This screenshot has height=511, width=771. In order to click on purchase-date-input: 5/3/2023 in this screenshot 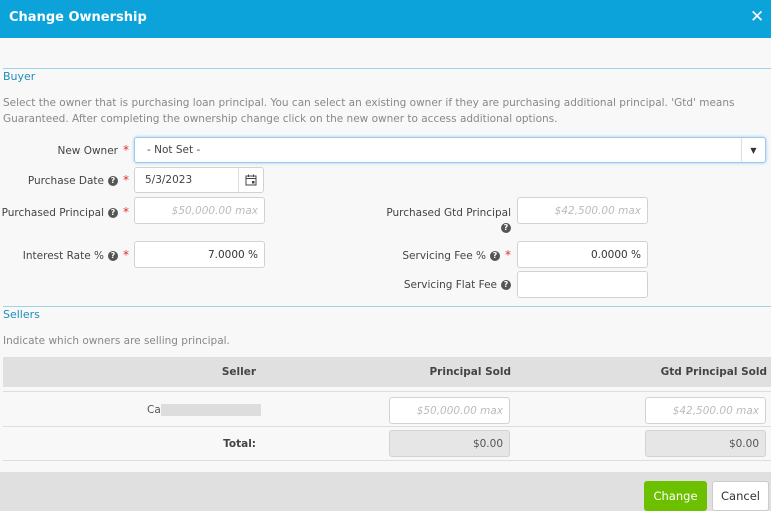, I will do `click(199, 180)`.